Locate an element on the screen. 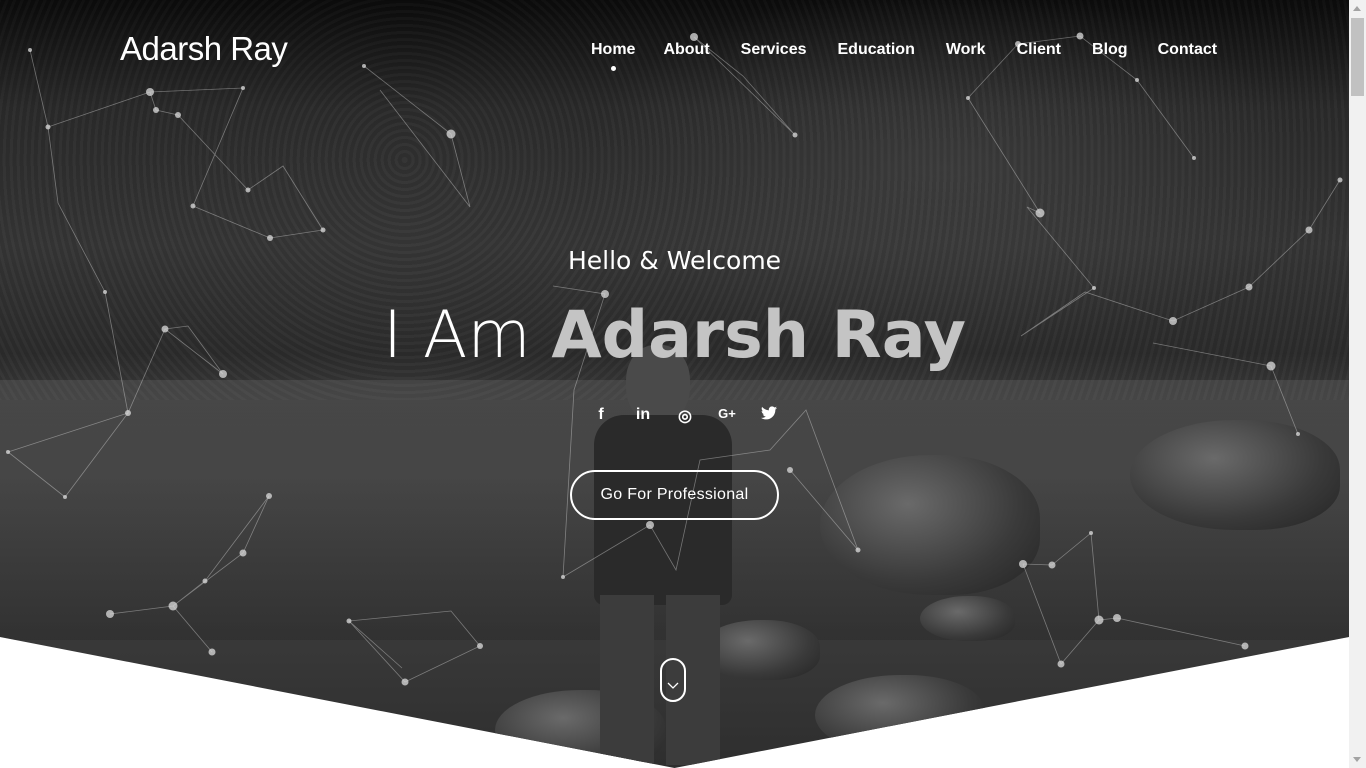 The height and width of the screenshot is (768, 1366). page-scrollbar is located at coordinates (1357, 384).